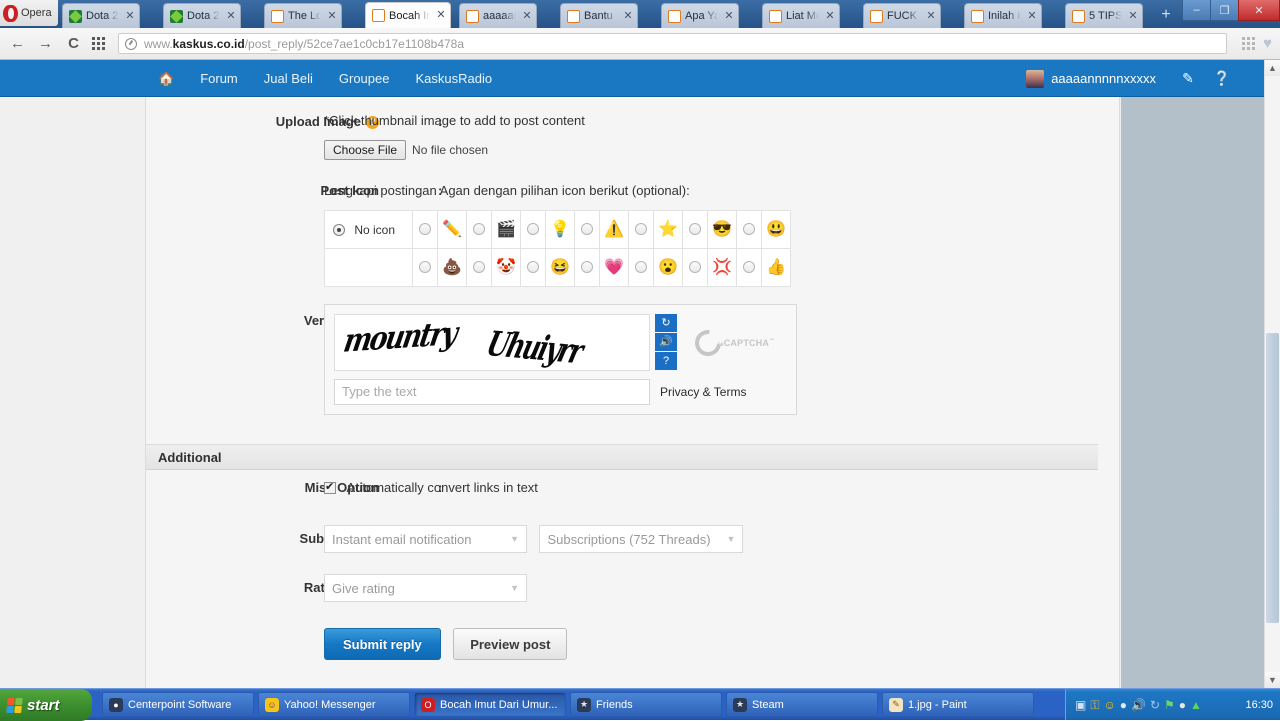  What do you see at coordinates (339, 230) in the screenshot?
I see `radio-no-icon` at bounding box center [339, 230].